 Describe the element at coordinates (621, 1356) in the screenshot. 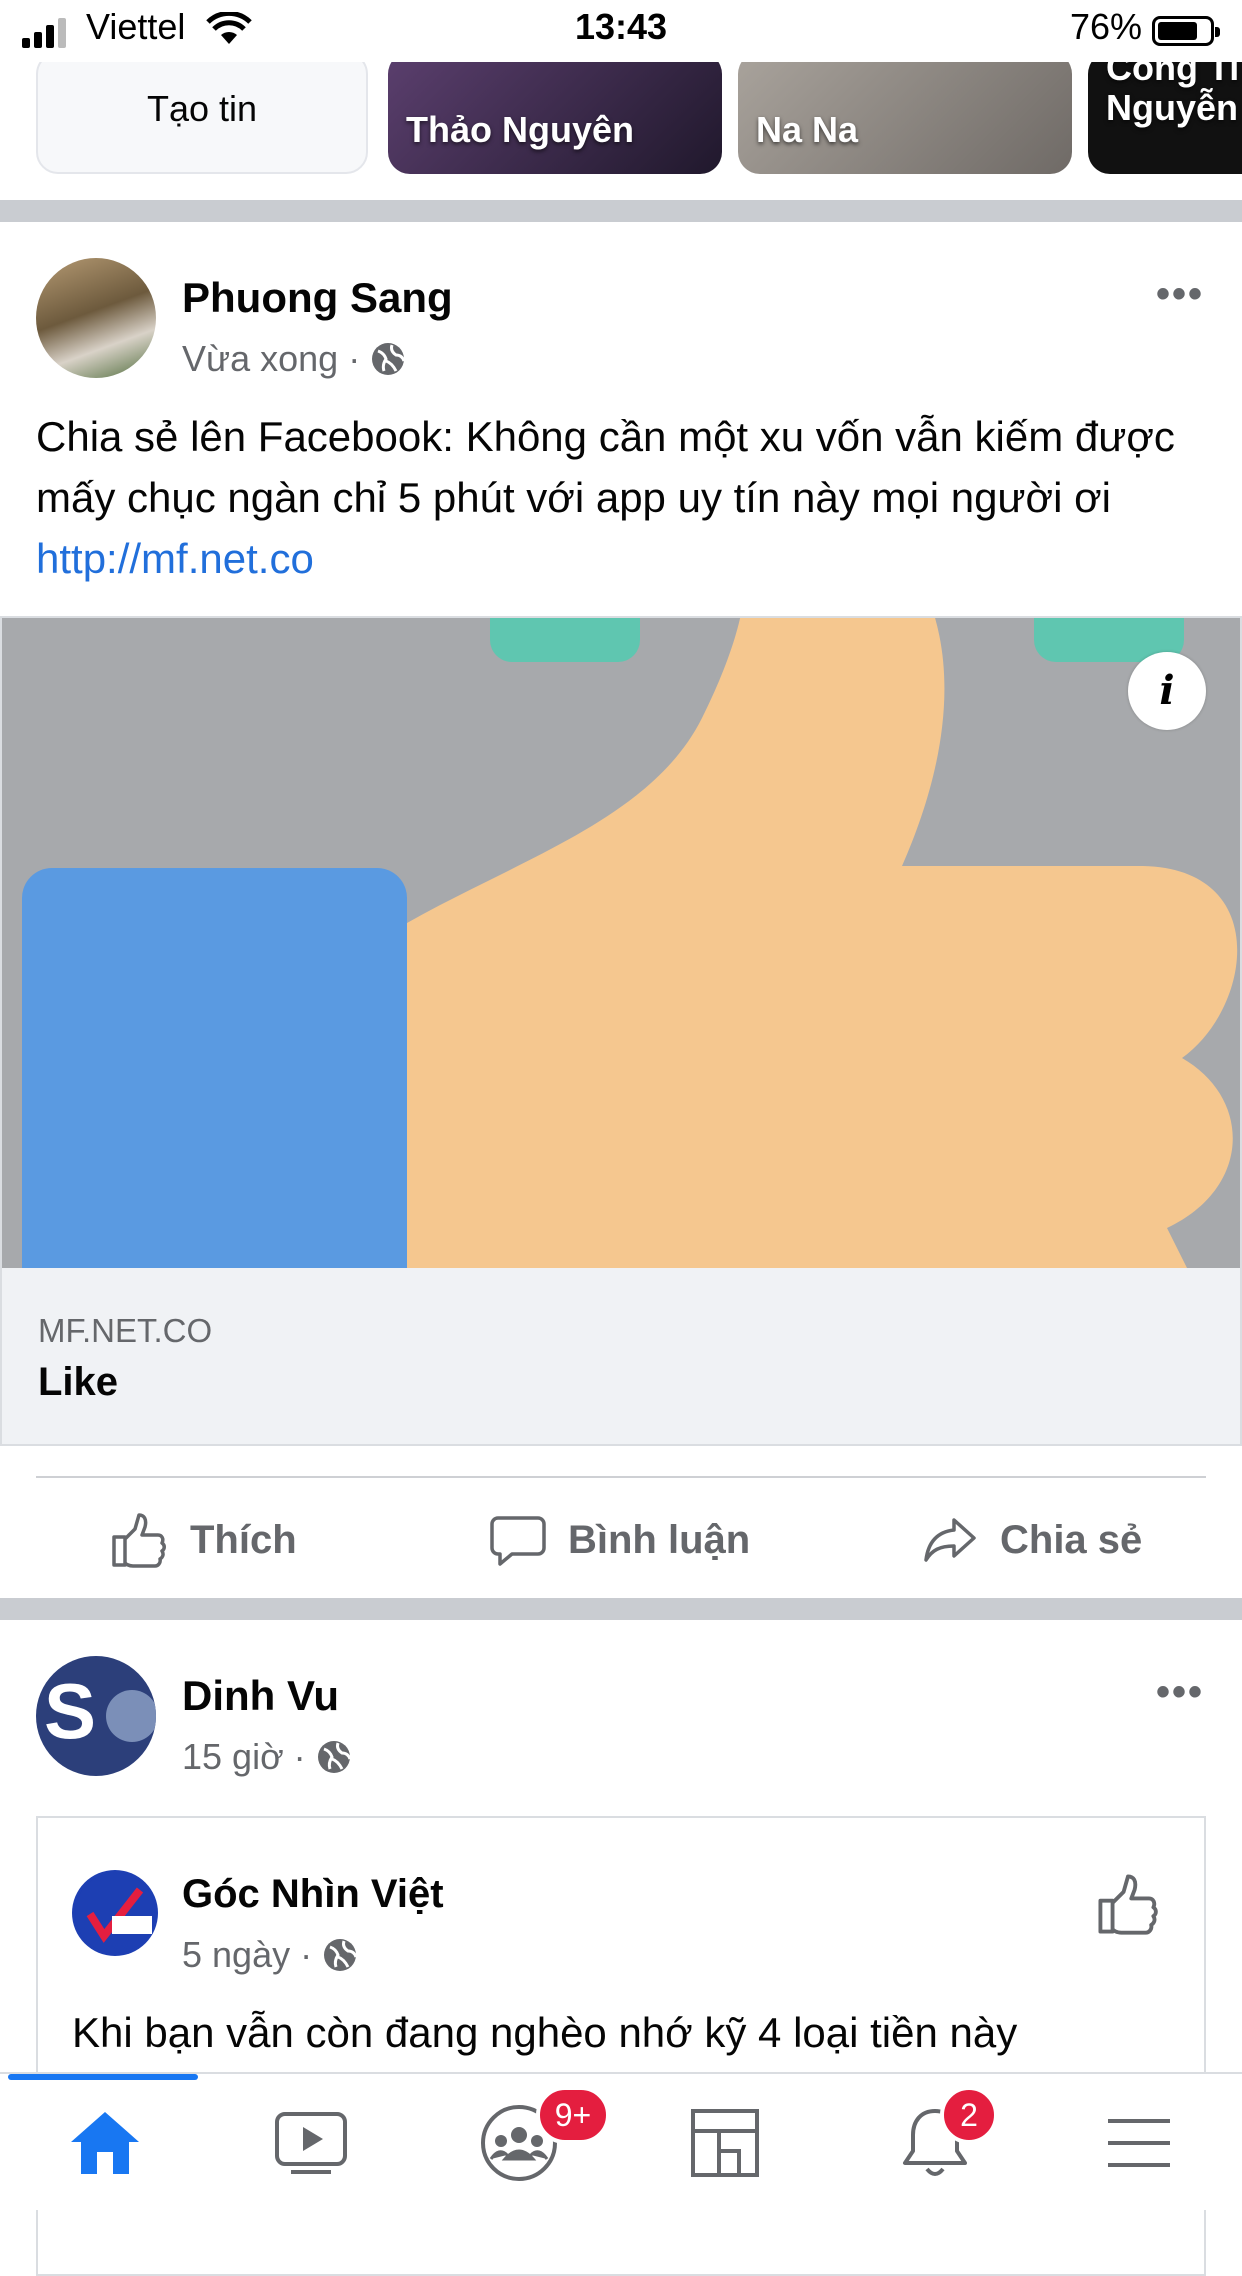

I see `link-preview-footer: MF.NET.CO Like` at that location.